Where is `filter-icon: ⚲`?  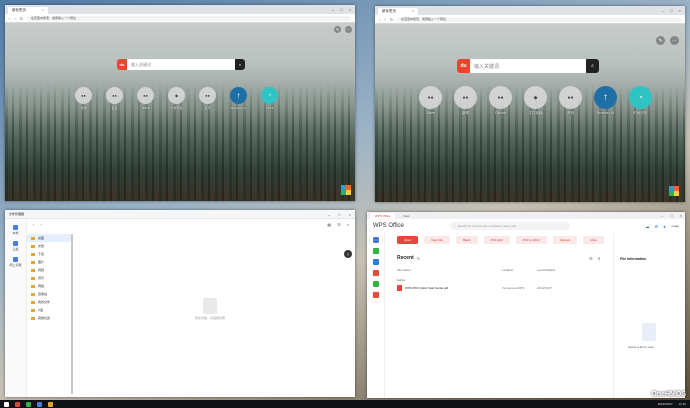 filter-icon: ⚲ is located at coordinates (599, 258).